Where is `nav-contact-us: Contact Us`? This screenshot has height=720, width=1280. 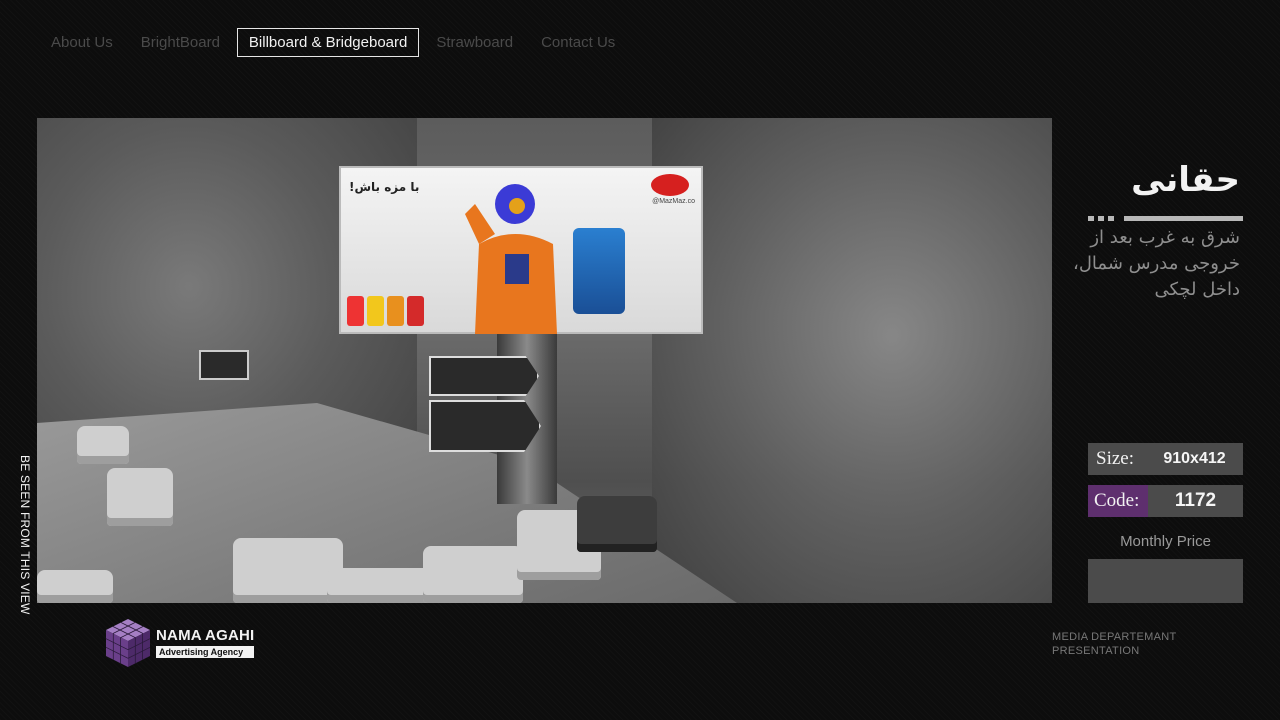
nav-contact-us: Contact Us is located at coordinates (578, 42).